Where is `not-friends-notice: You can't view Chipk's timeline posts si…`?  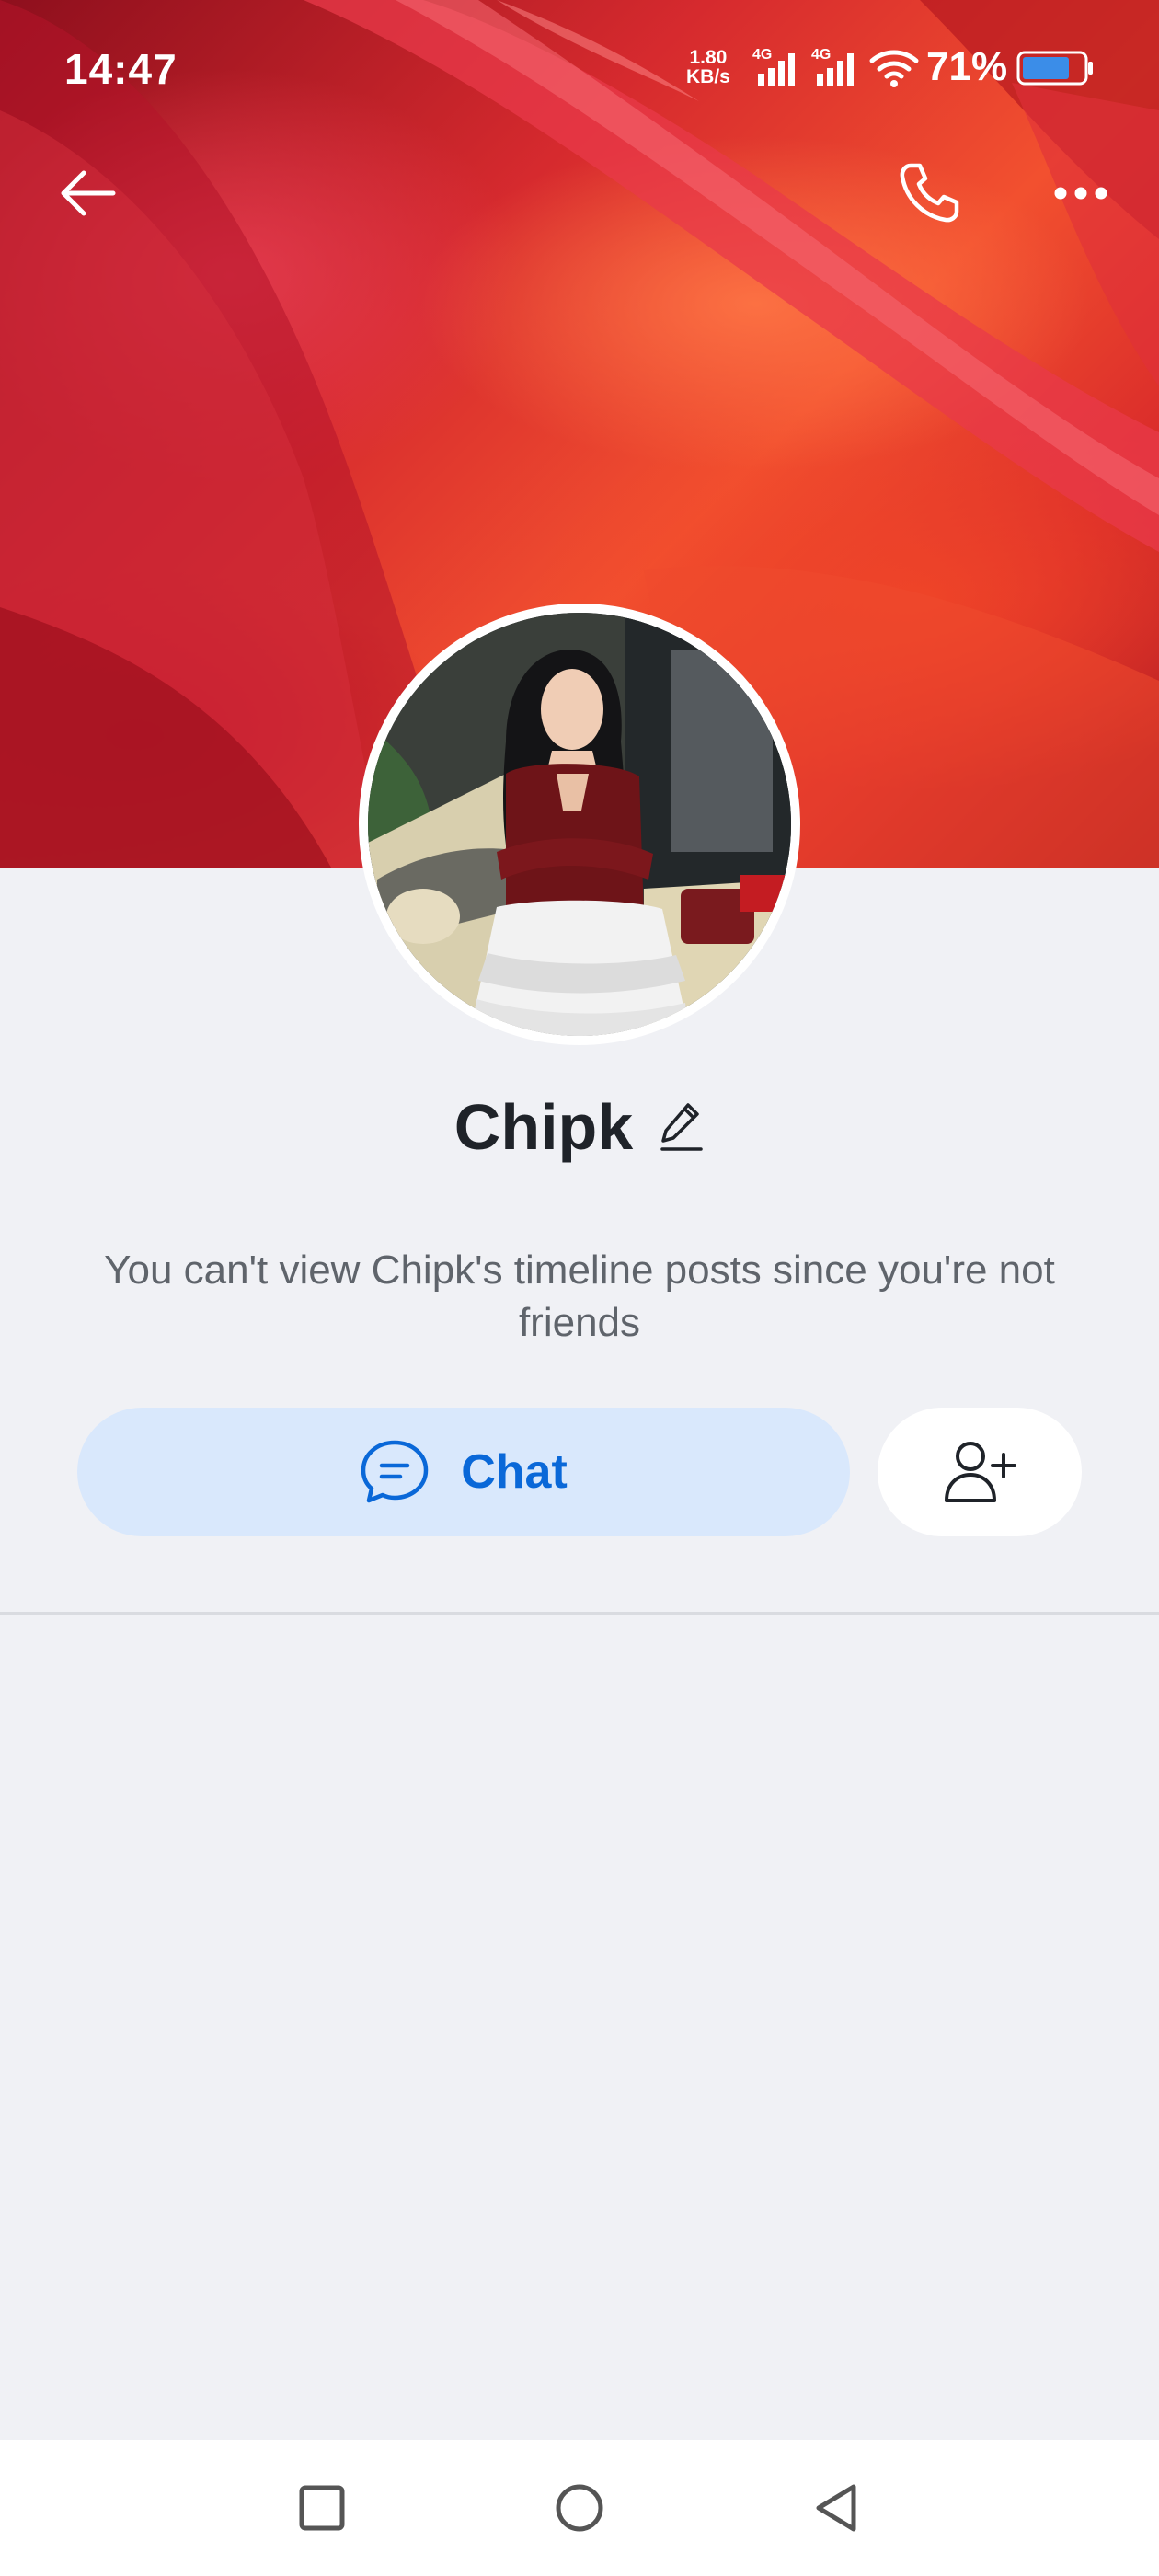
not-friends-notice: You can't view Chipk's timeline posts si… is located at coordinates (579, 1296).